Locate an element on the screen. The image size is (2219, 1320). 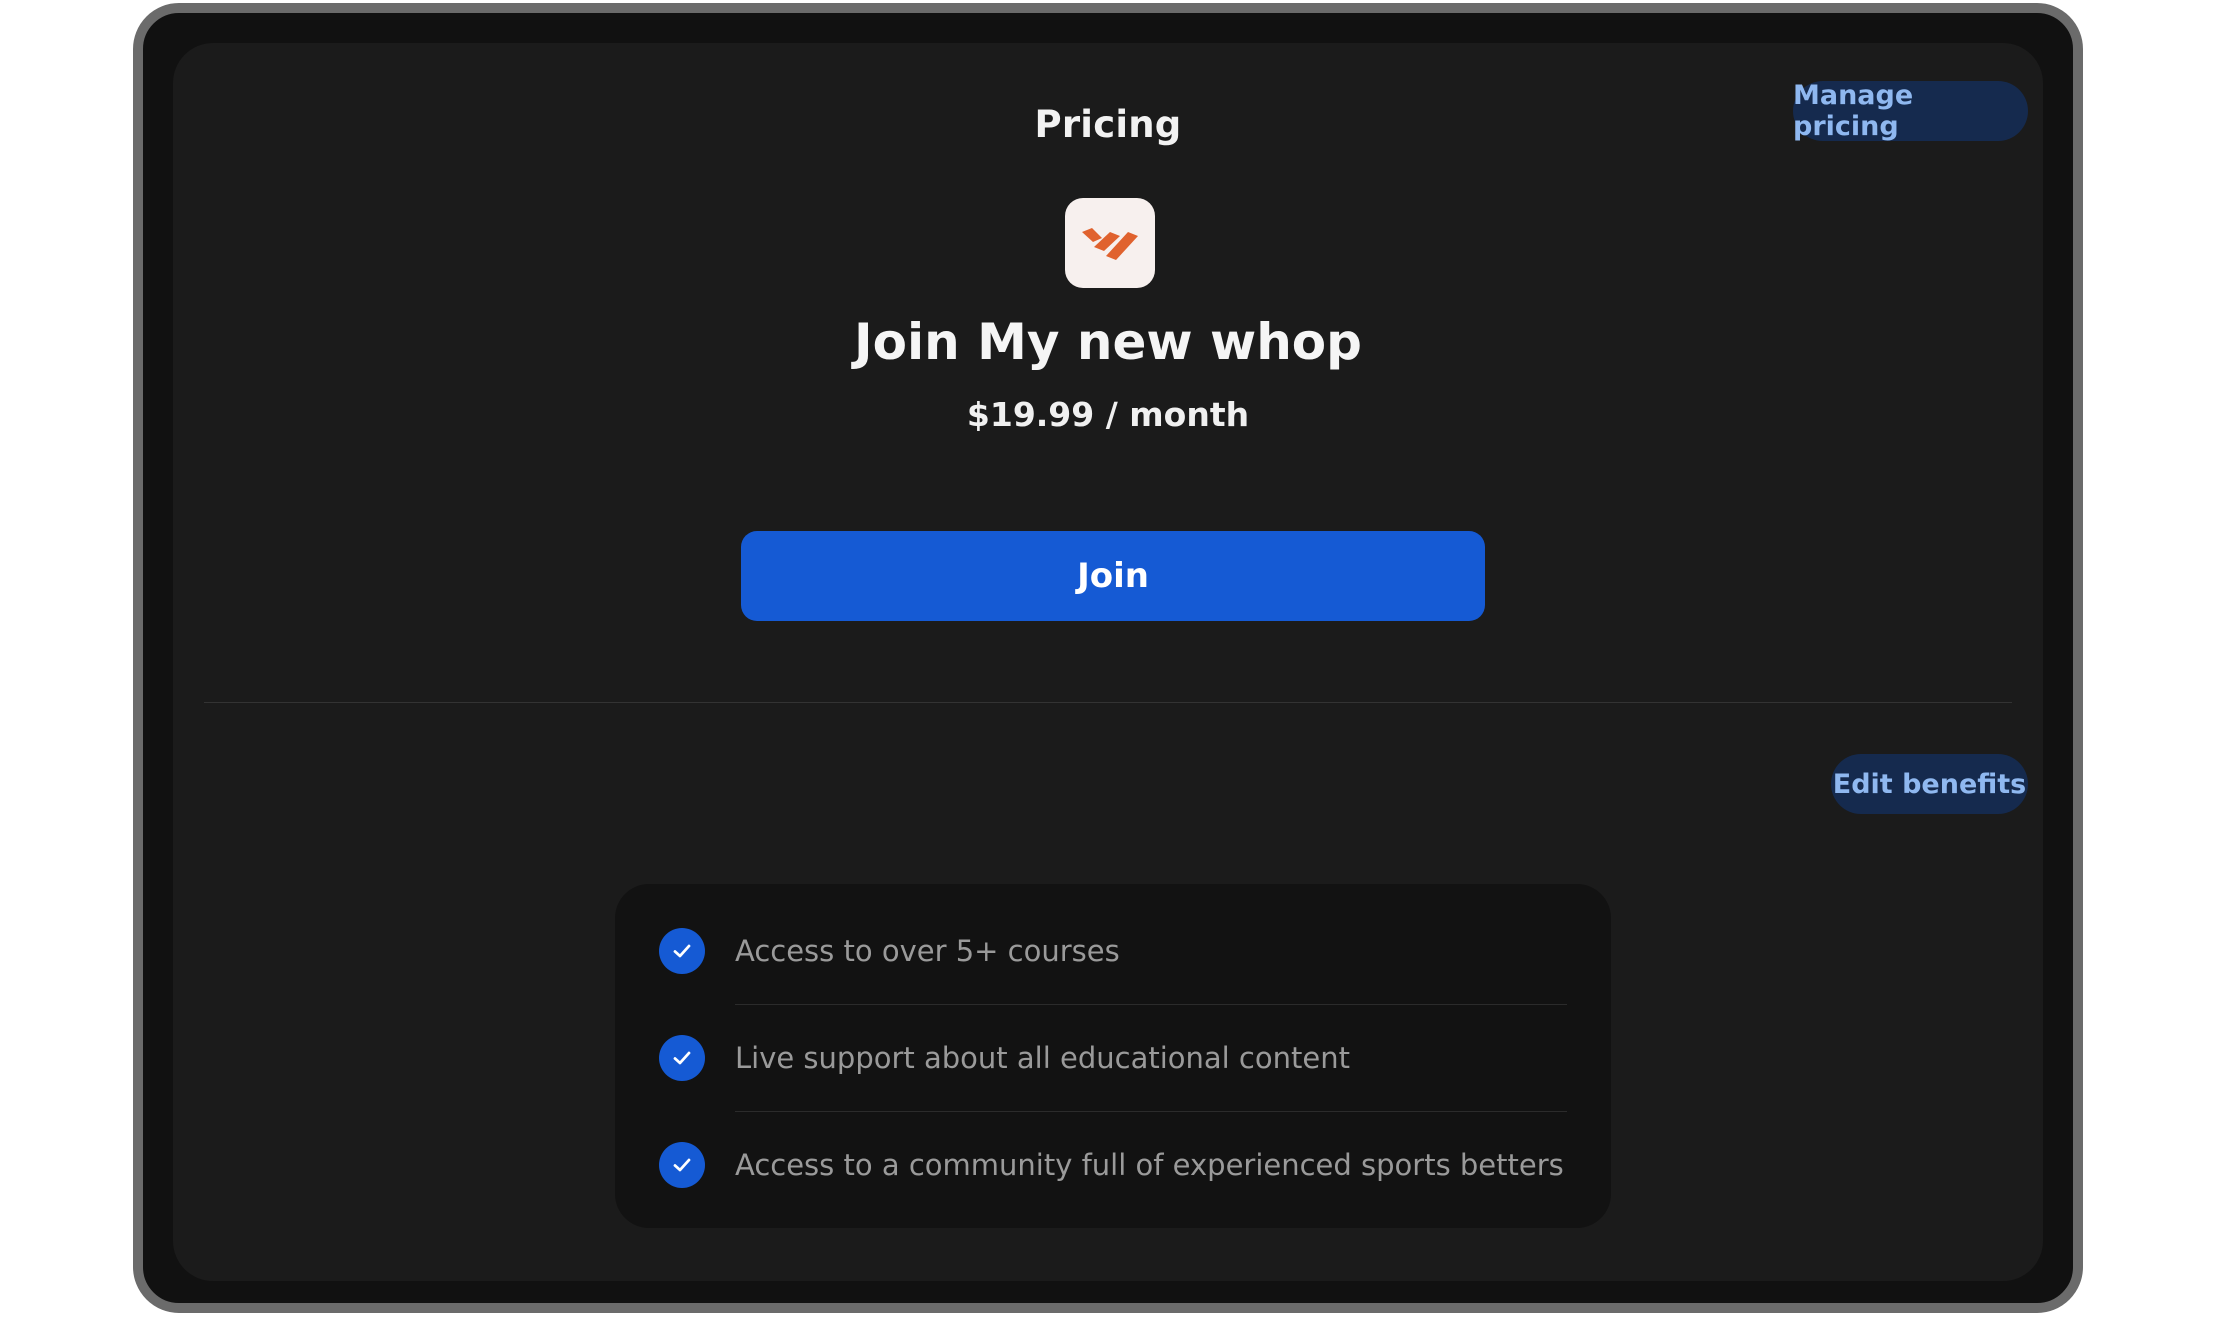
edit-benefits-button: Edit benefits is located at coordinates (1929, 784).